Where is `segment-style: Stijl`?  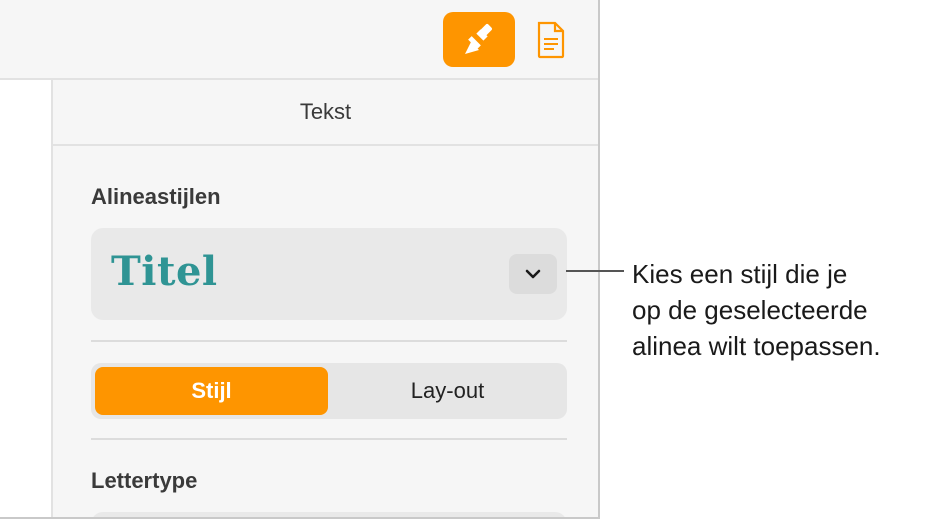 segment-style: Stijl is located at coordinates (211, 391).